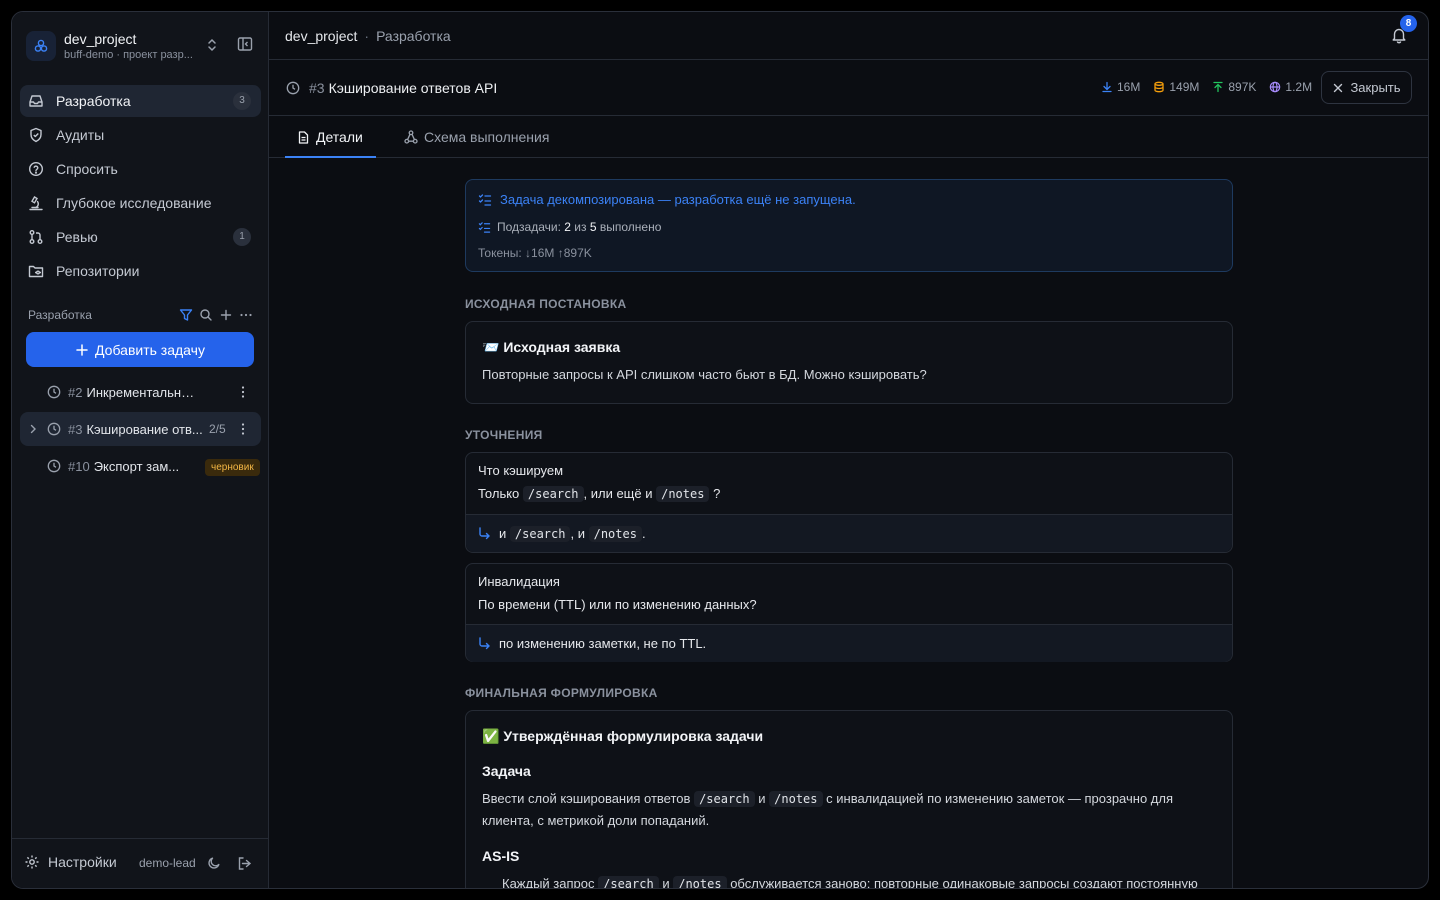 Image resolution: width=1440 pixels, height=900 pixels. What do you see at coordinates (140, 271) in the screenshot?
I see `nav-item-repositories: Репозитории` at bounding box center [140, 271].